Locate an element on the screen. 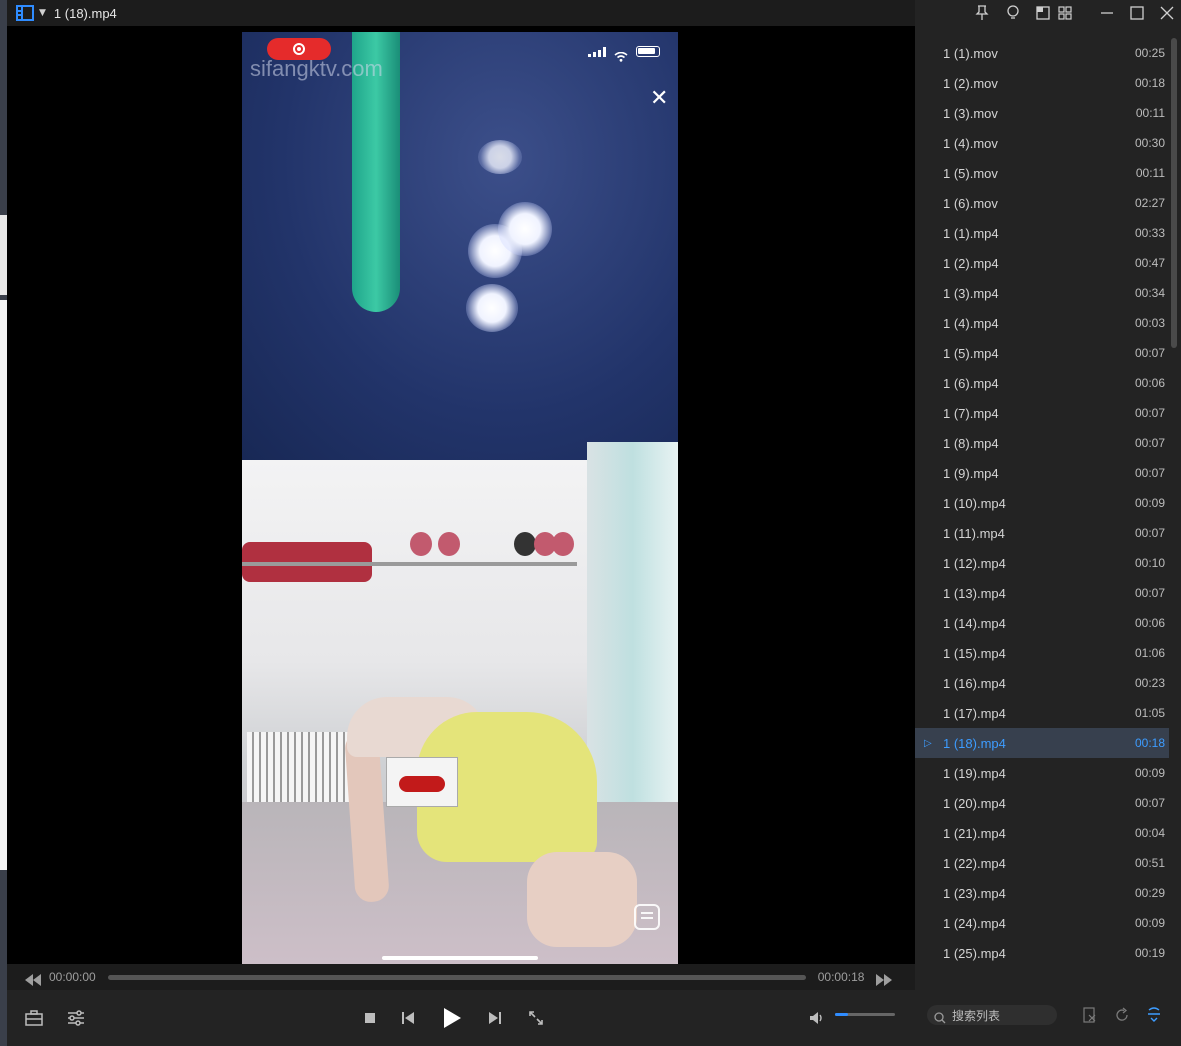 This screenshot has height=1046, width=1181. pin-icon is located at coordinates (983, 13).